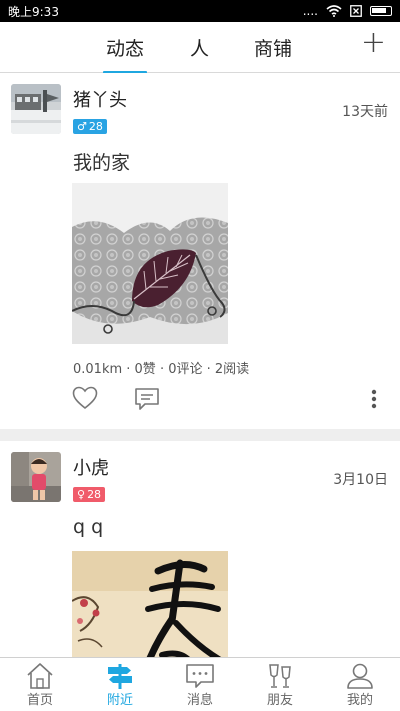 The height and width of the screenshot is (711, 400). I want to click on nav-item-friends: 朋友, so click(280, 684).